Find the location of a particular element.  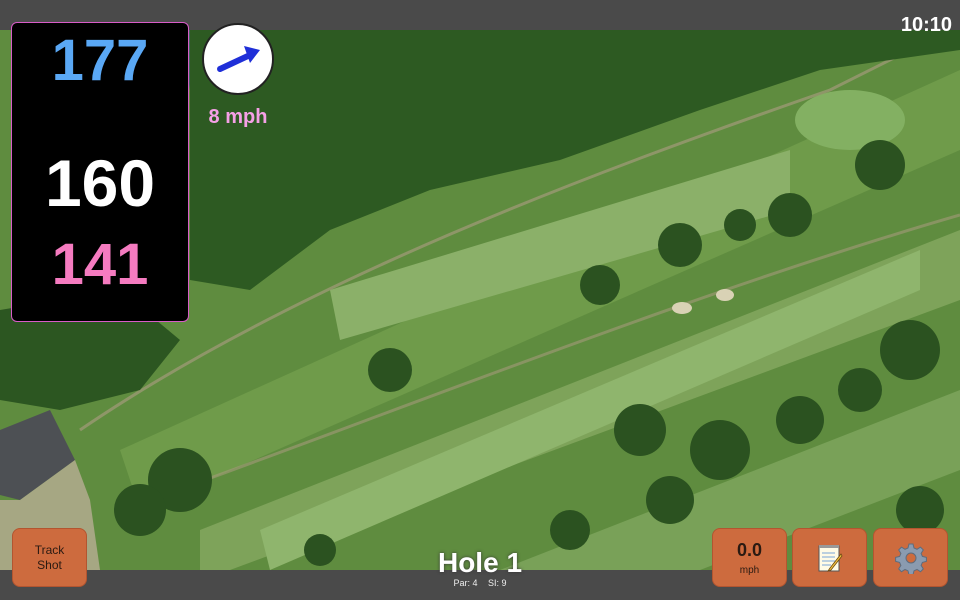

settings-button is located at coordinates (910, 557).